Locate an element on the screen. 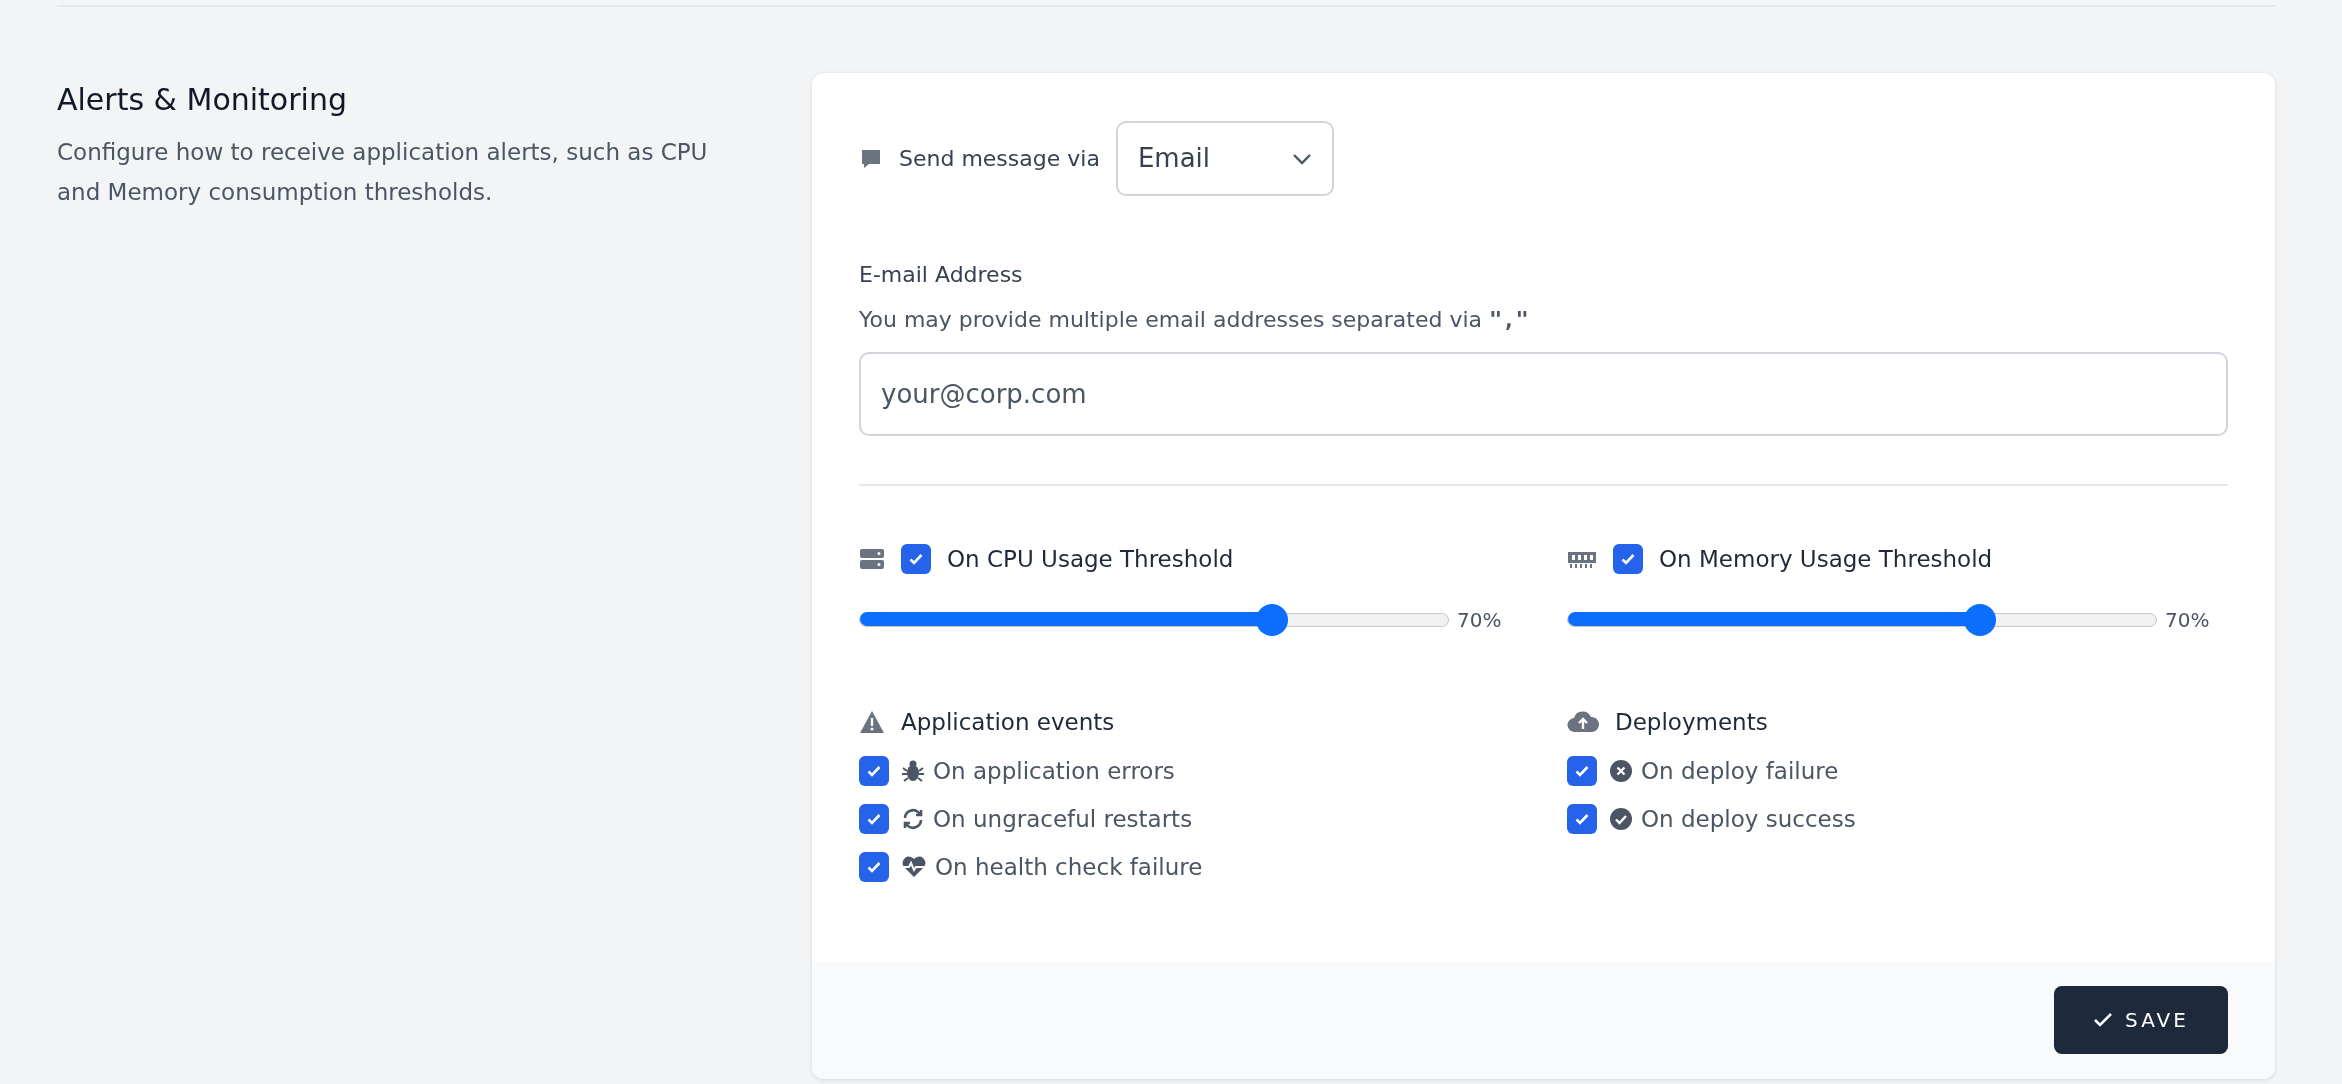 The image size is (2342, 1084). field-label: Send message via is located at coordinates (999, 159).